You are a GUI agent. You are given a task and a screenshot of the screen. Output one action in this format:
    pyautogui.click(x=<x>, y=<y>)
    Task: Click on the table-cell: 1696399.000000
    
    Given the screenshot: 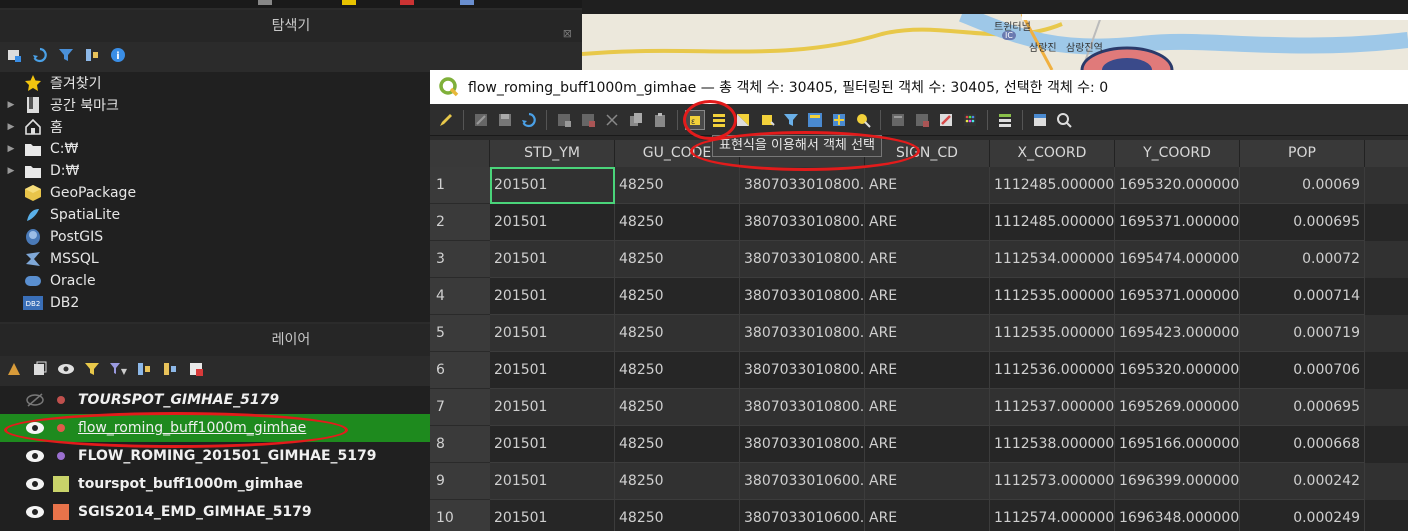 What is the action you would take?
    pyautogui.click(x=1177, y=481)
    